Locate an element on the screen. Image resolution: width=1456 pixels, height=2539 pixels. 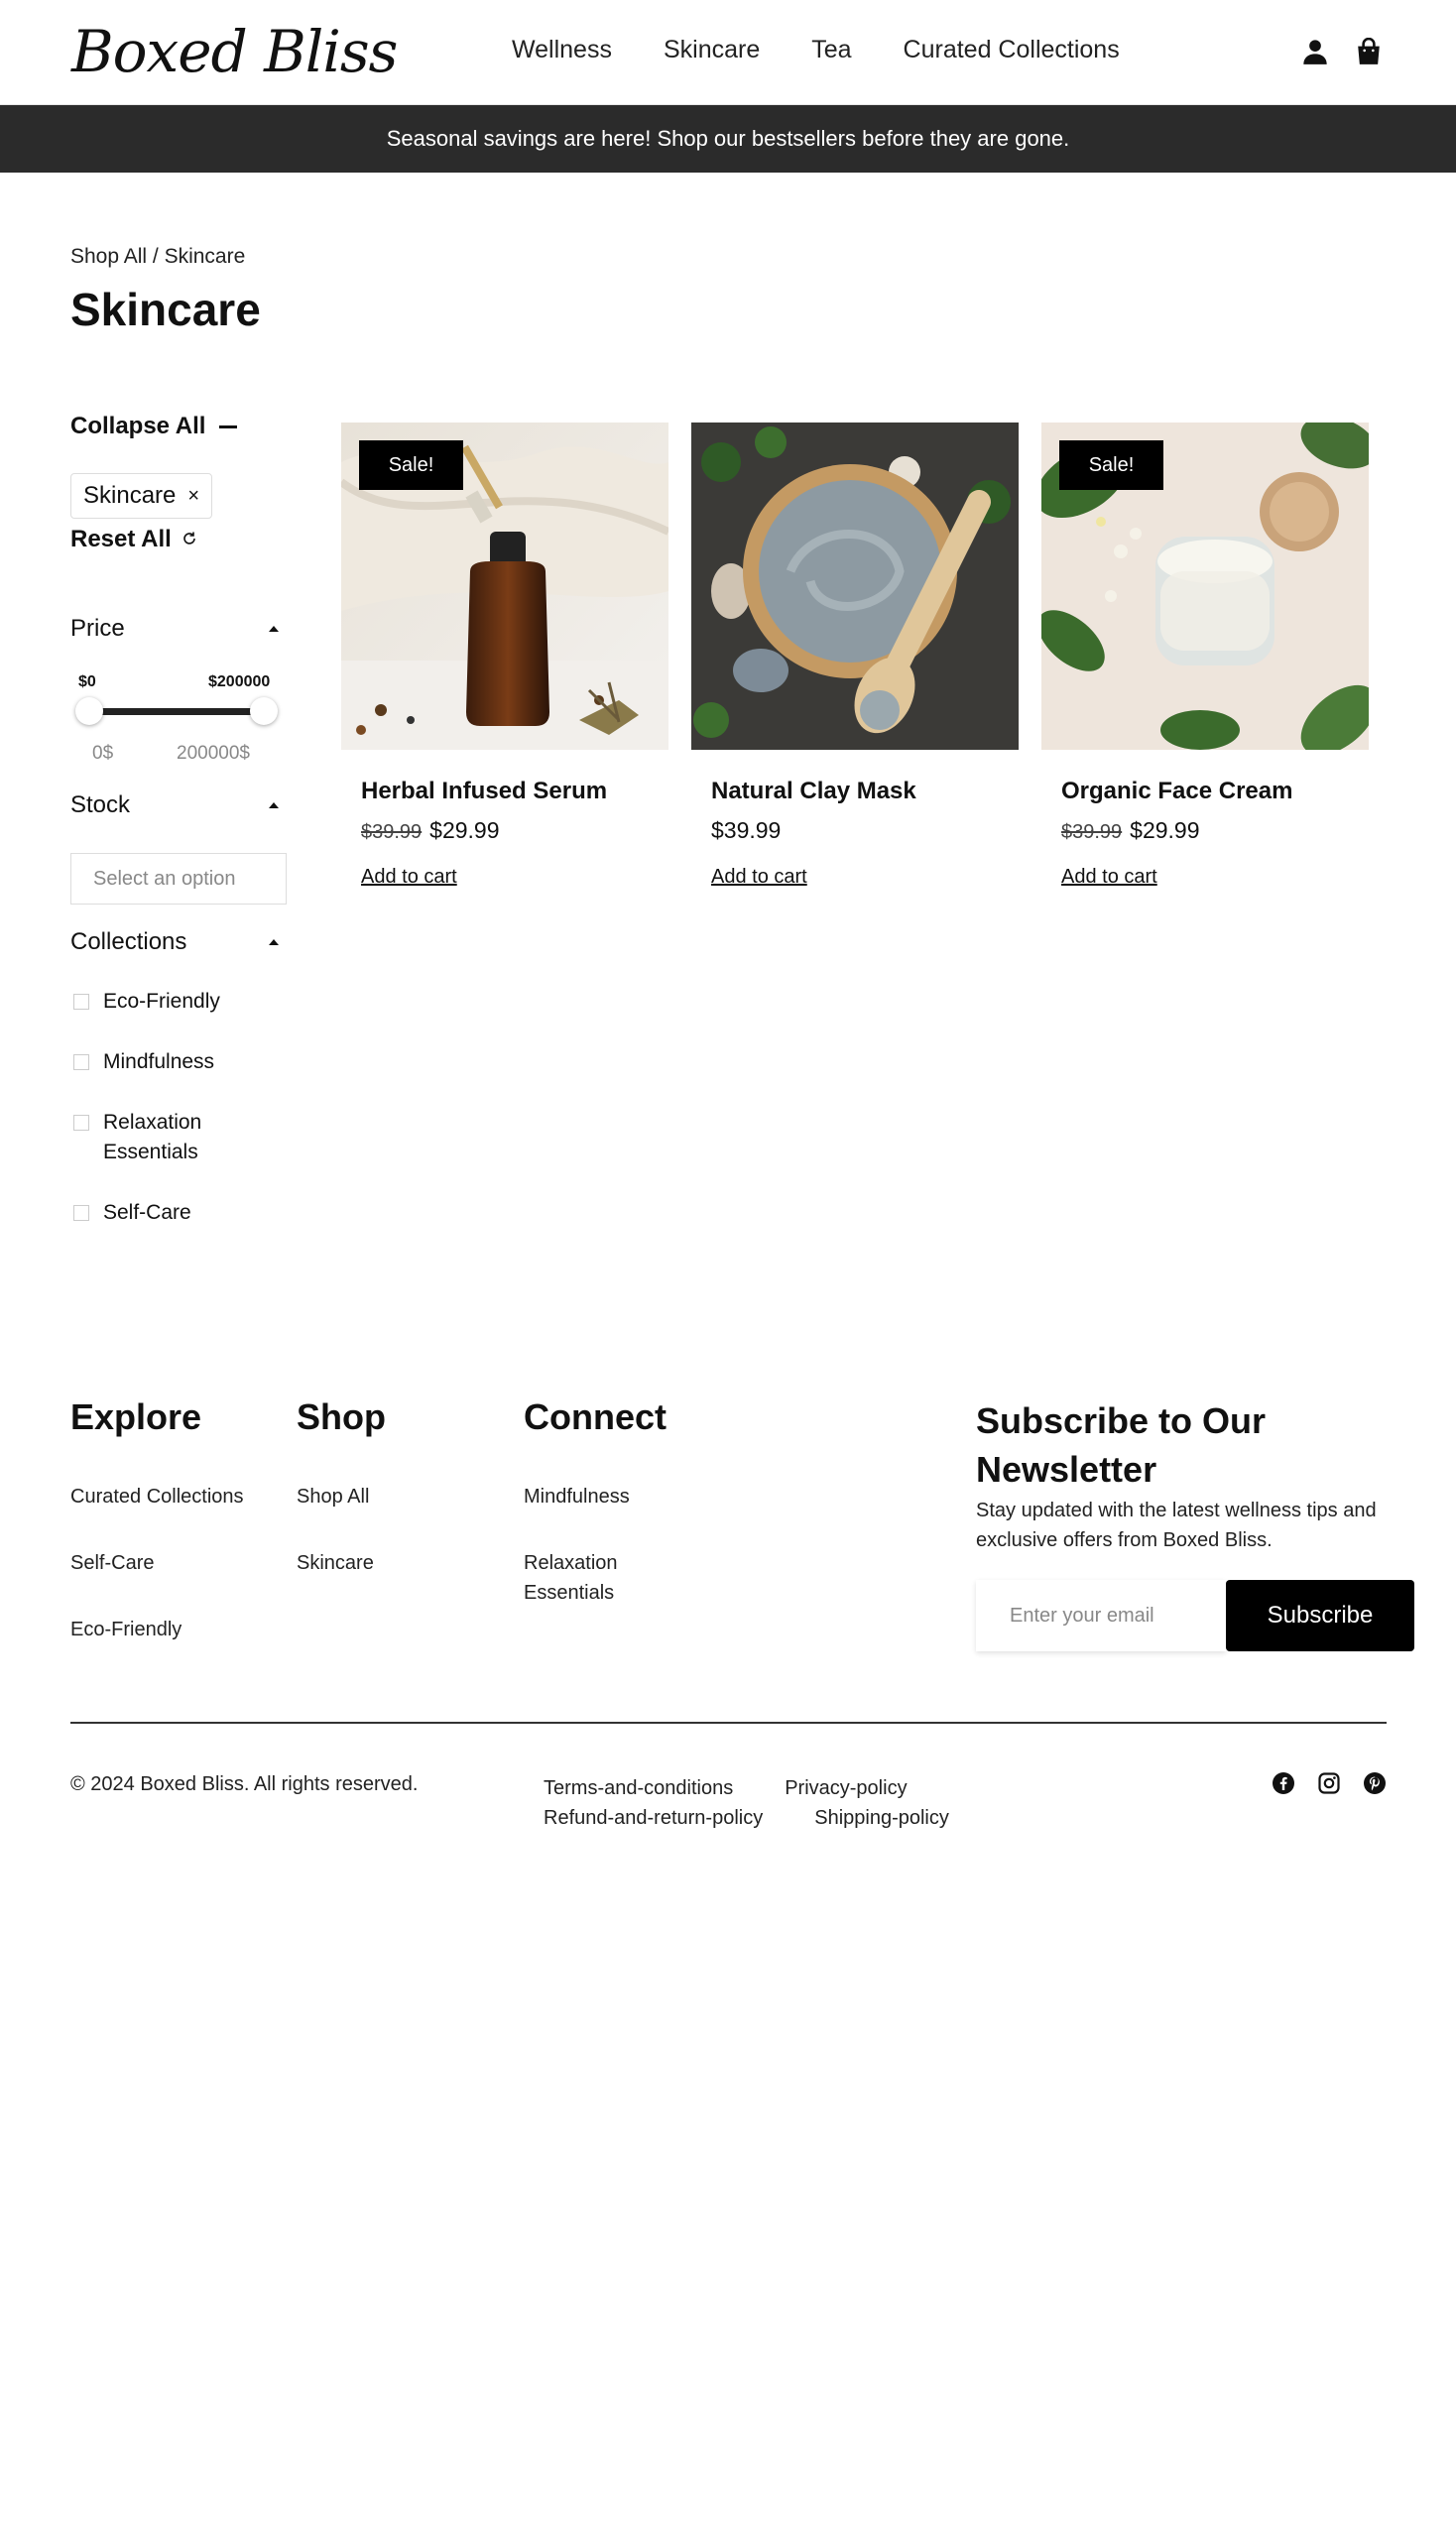
price-max-value: 200000$ is located at coordinates (213, 753).